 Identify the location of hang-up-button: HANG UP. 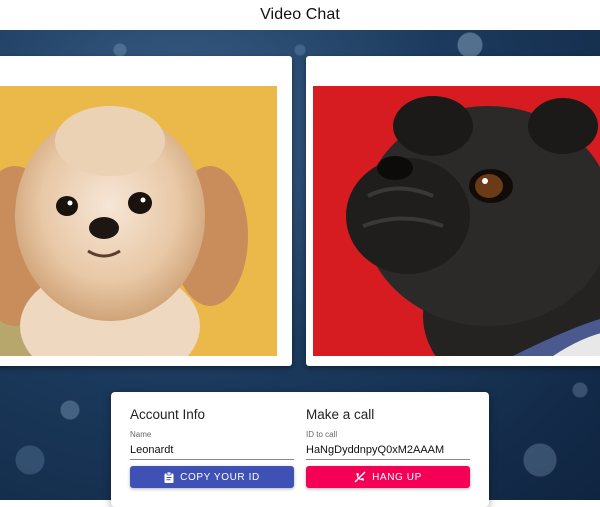
(388, 477).